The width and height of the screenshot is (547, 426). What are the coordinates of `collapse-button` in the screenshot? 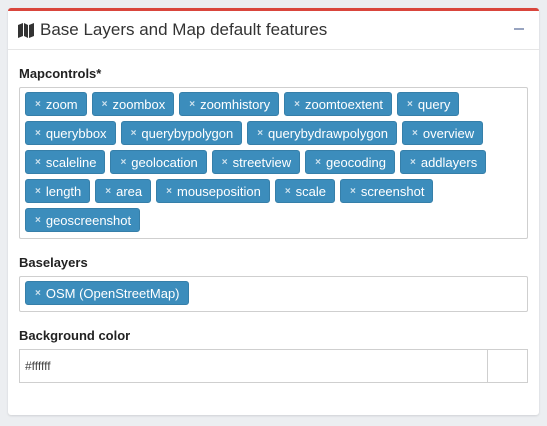 It's located at (519, 29).